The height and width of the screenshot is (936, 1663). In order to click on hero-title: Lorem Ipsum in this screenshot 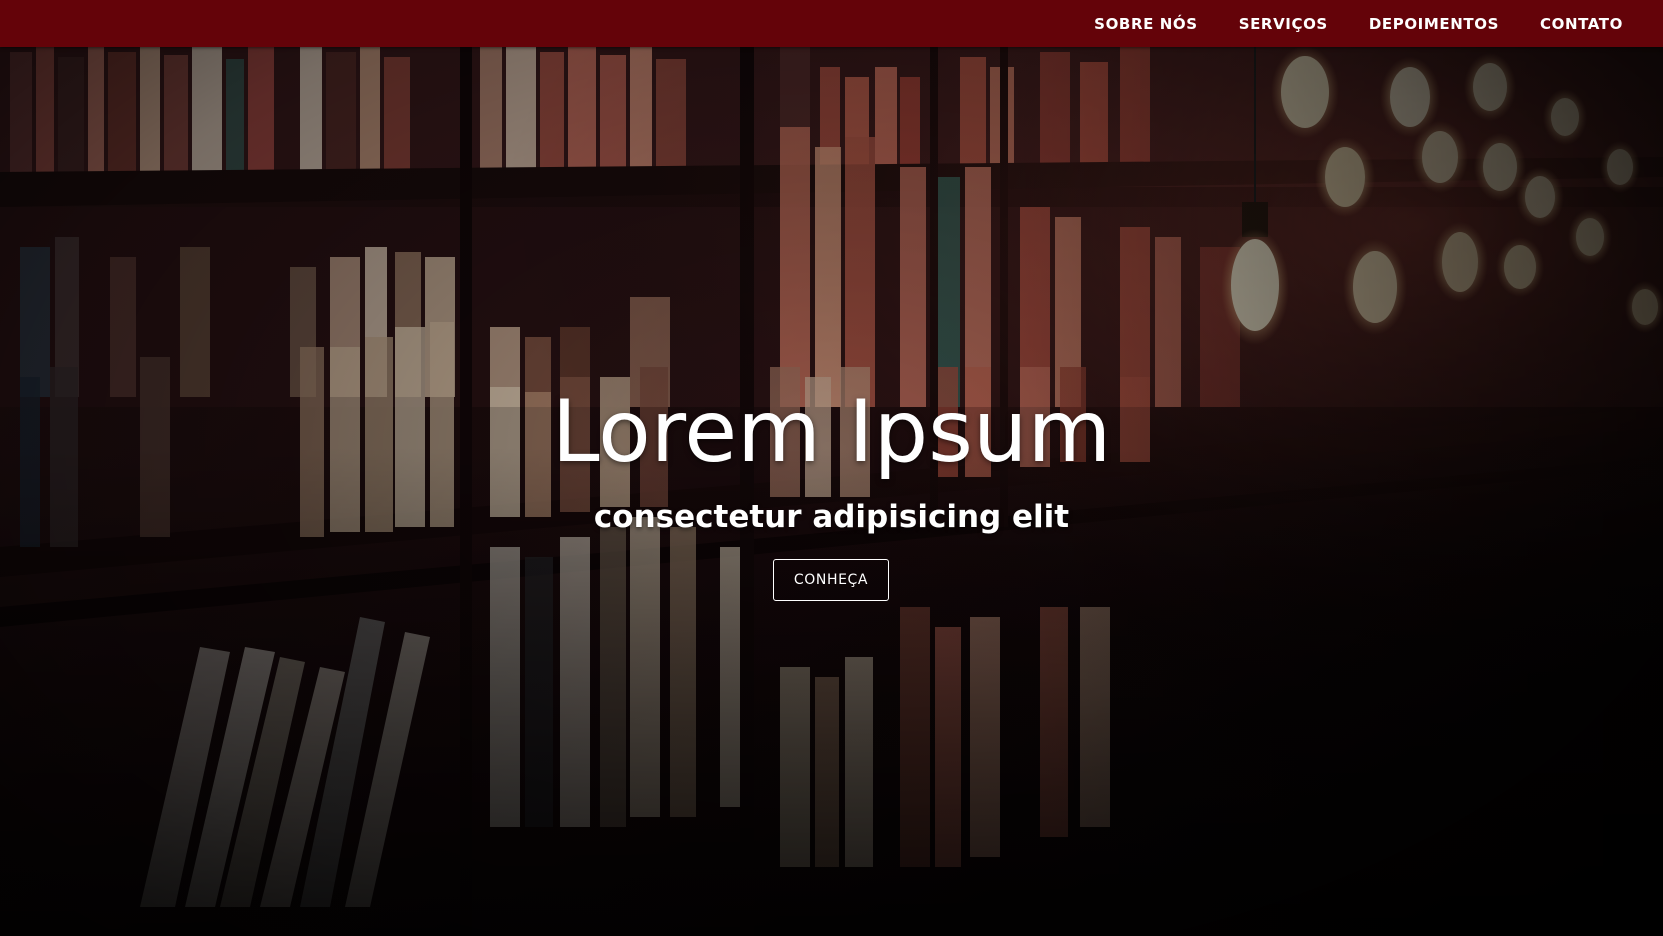, I will do `click(831, 432)`.